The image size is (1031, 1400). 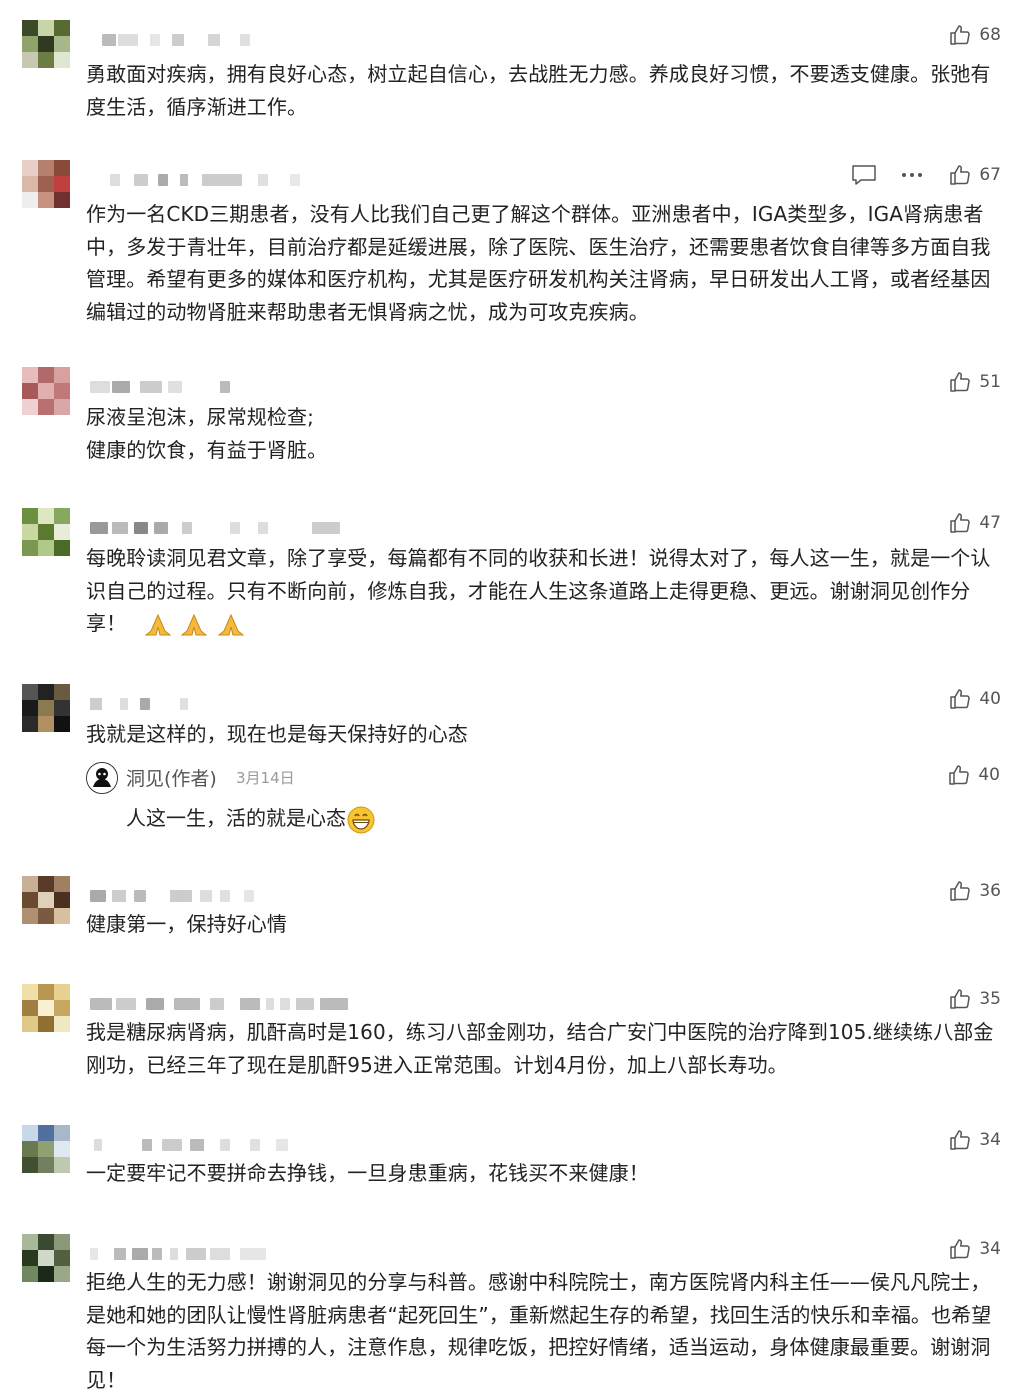 What do you see at coordinates (974, 999) in the screenshot?
I see `like-button: 35` at bounding box center [974, 999].